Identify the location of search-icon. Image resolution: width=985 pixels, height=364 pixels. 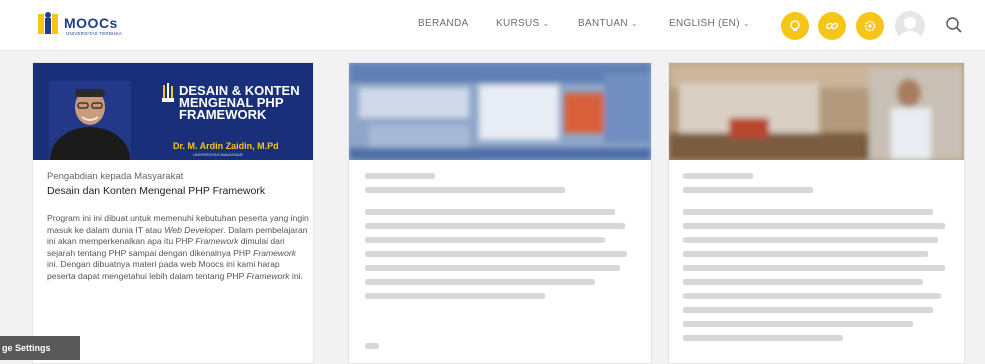
(954, 25).